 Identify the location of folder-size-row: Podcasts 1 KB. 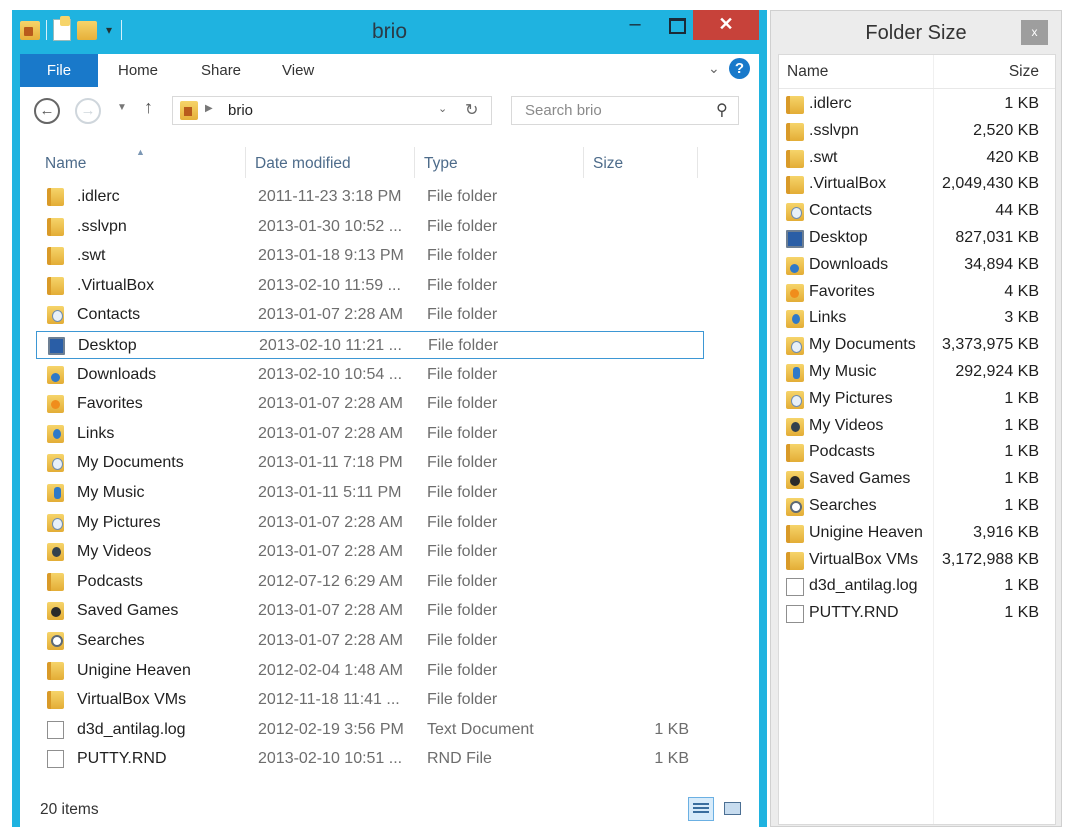
(917, 453).